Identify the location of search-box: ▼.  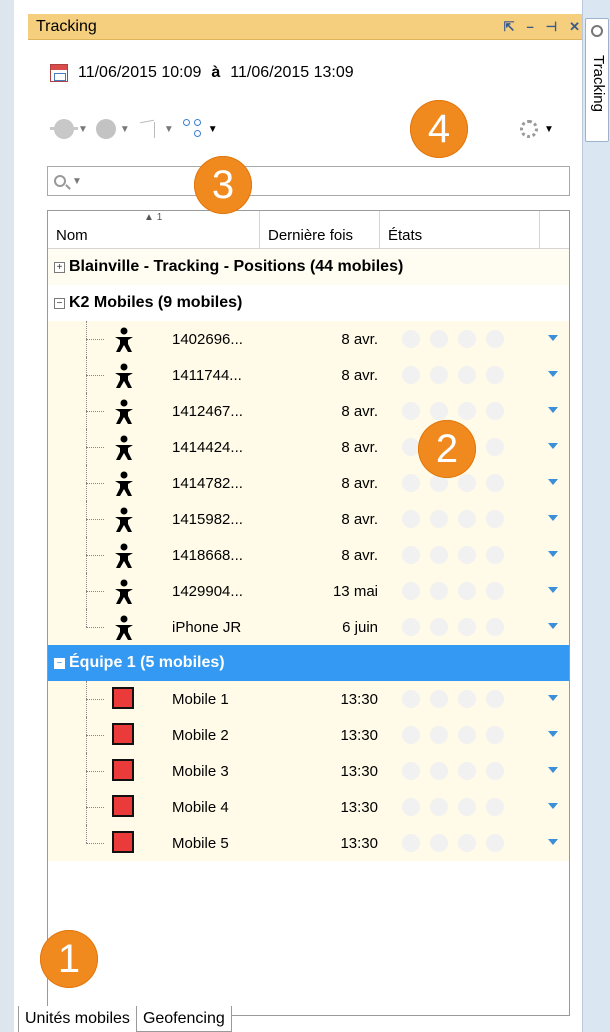
(308, 181).